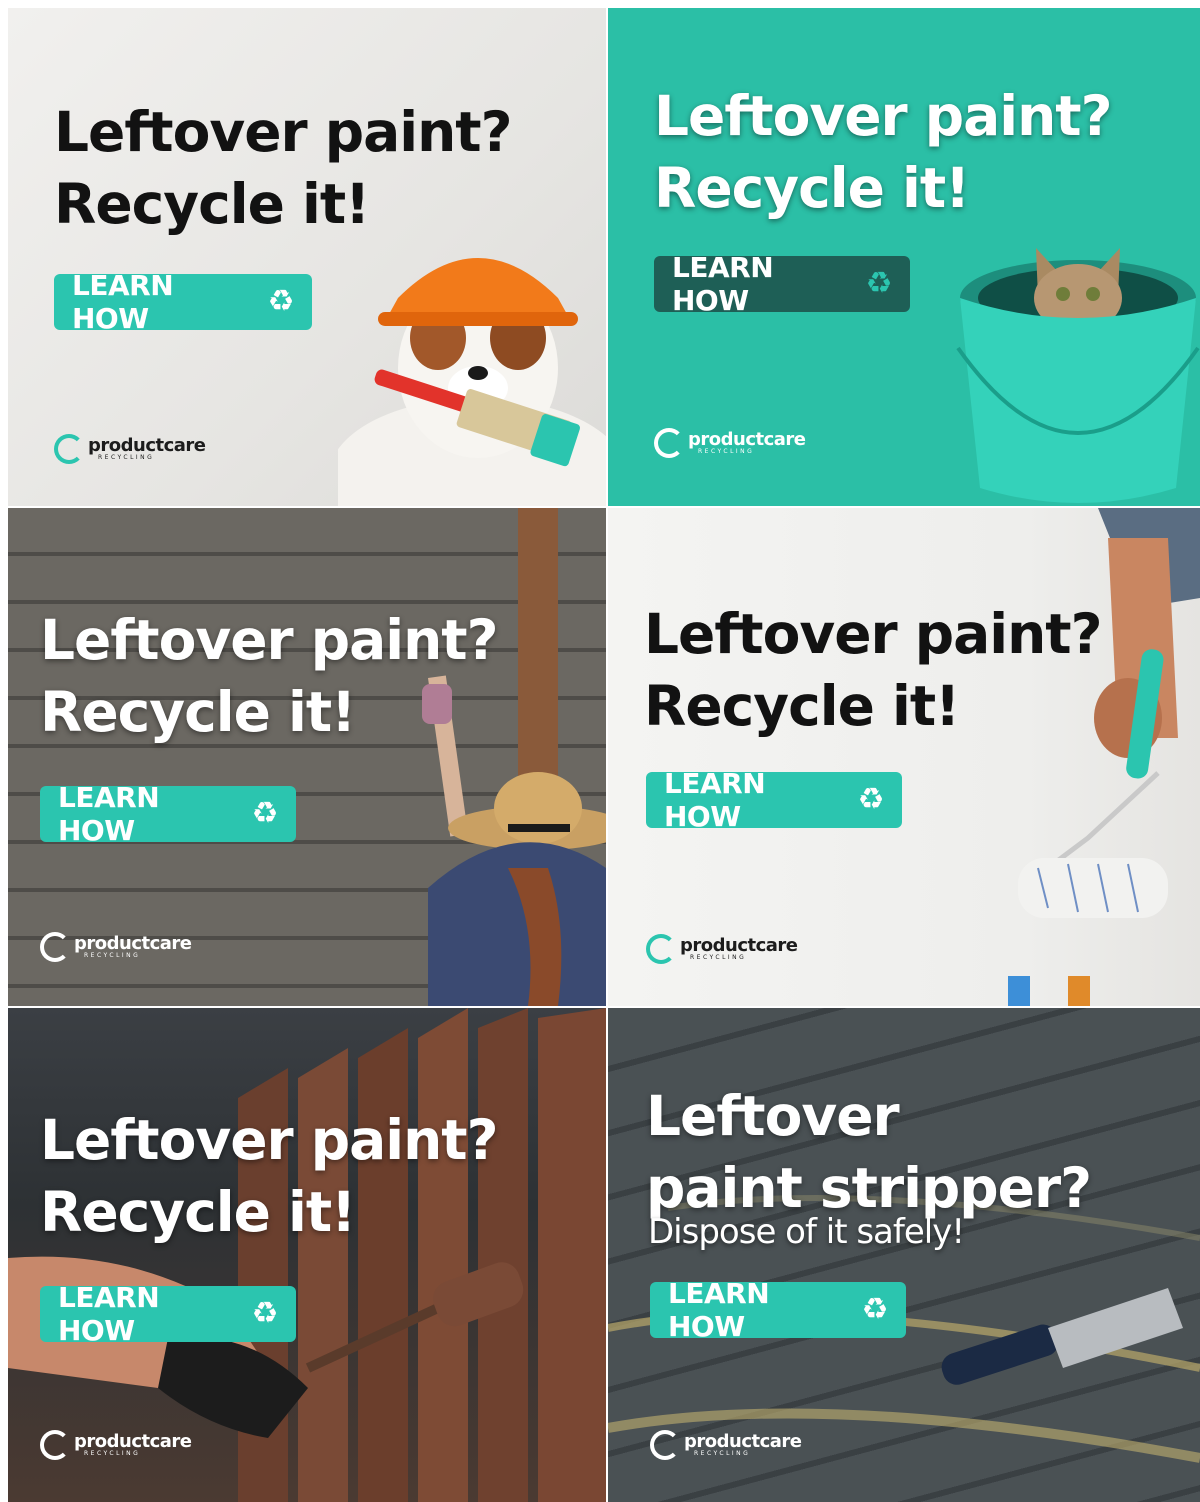 This screenshot has width=1200, height=1502. What do you see at coordinates (869, 1152) in the screenshot?
I see `headline: Leftover paint stripper?` at bounding box center [869, 1152].